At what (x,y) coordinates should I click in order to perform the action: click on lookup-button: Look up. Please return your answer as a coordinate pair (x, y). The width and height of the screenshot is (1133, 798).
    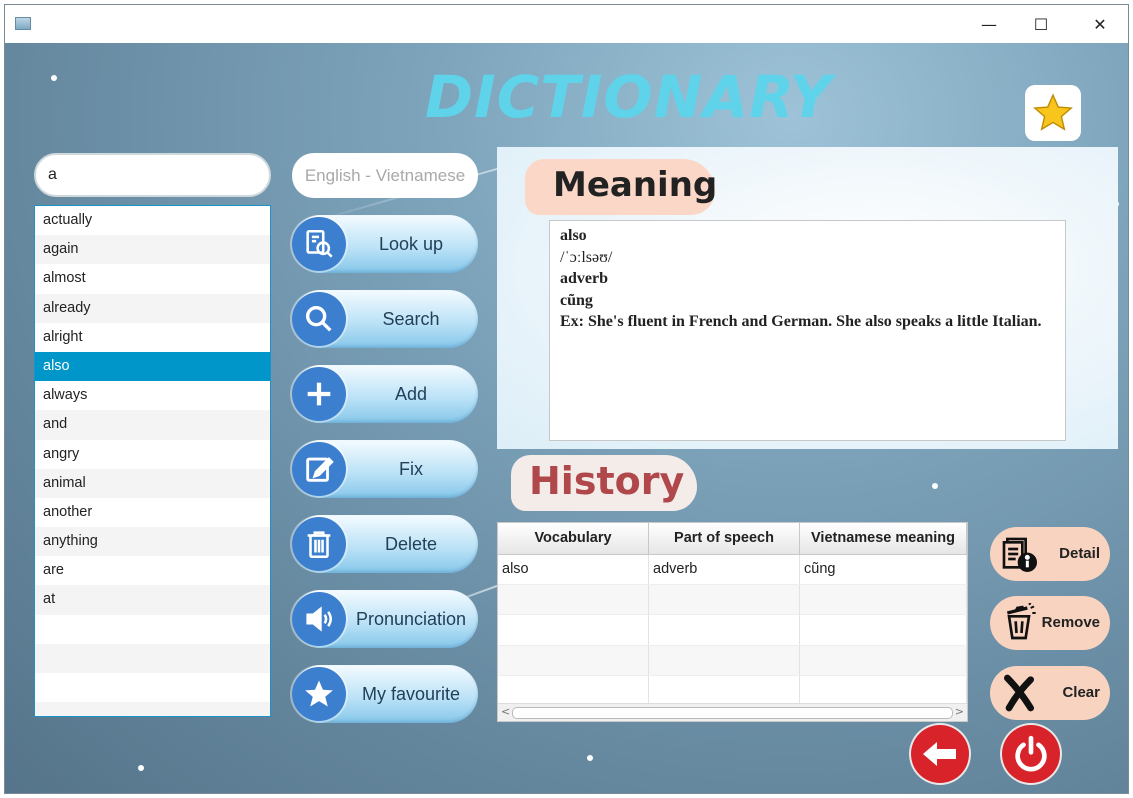
    Looking at the image, I should click on (385, 244).